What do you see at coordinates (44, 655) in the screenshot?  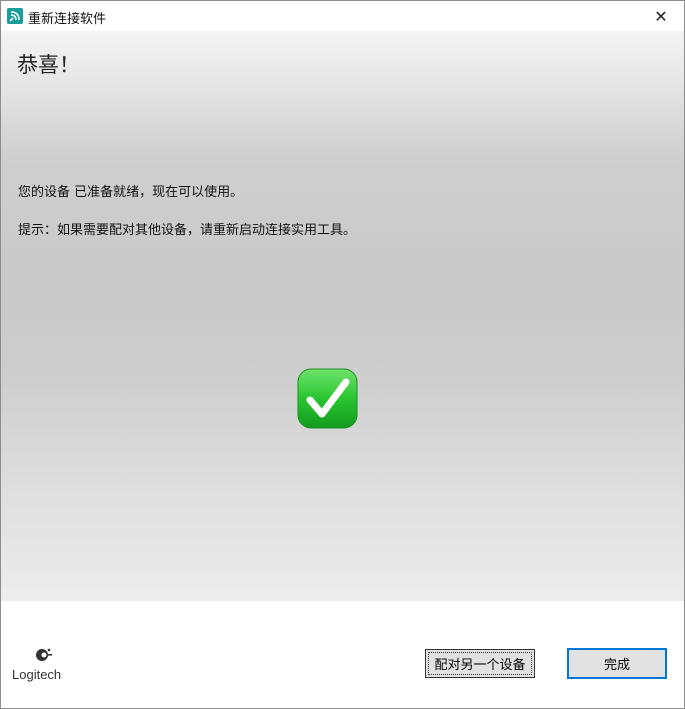 I see `logitech-mark-icon` at bounding box center [44, 655].